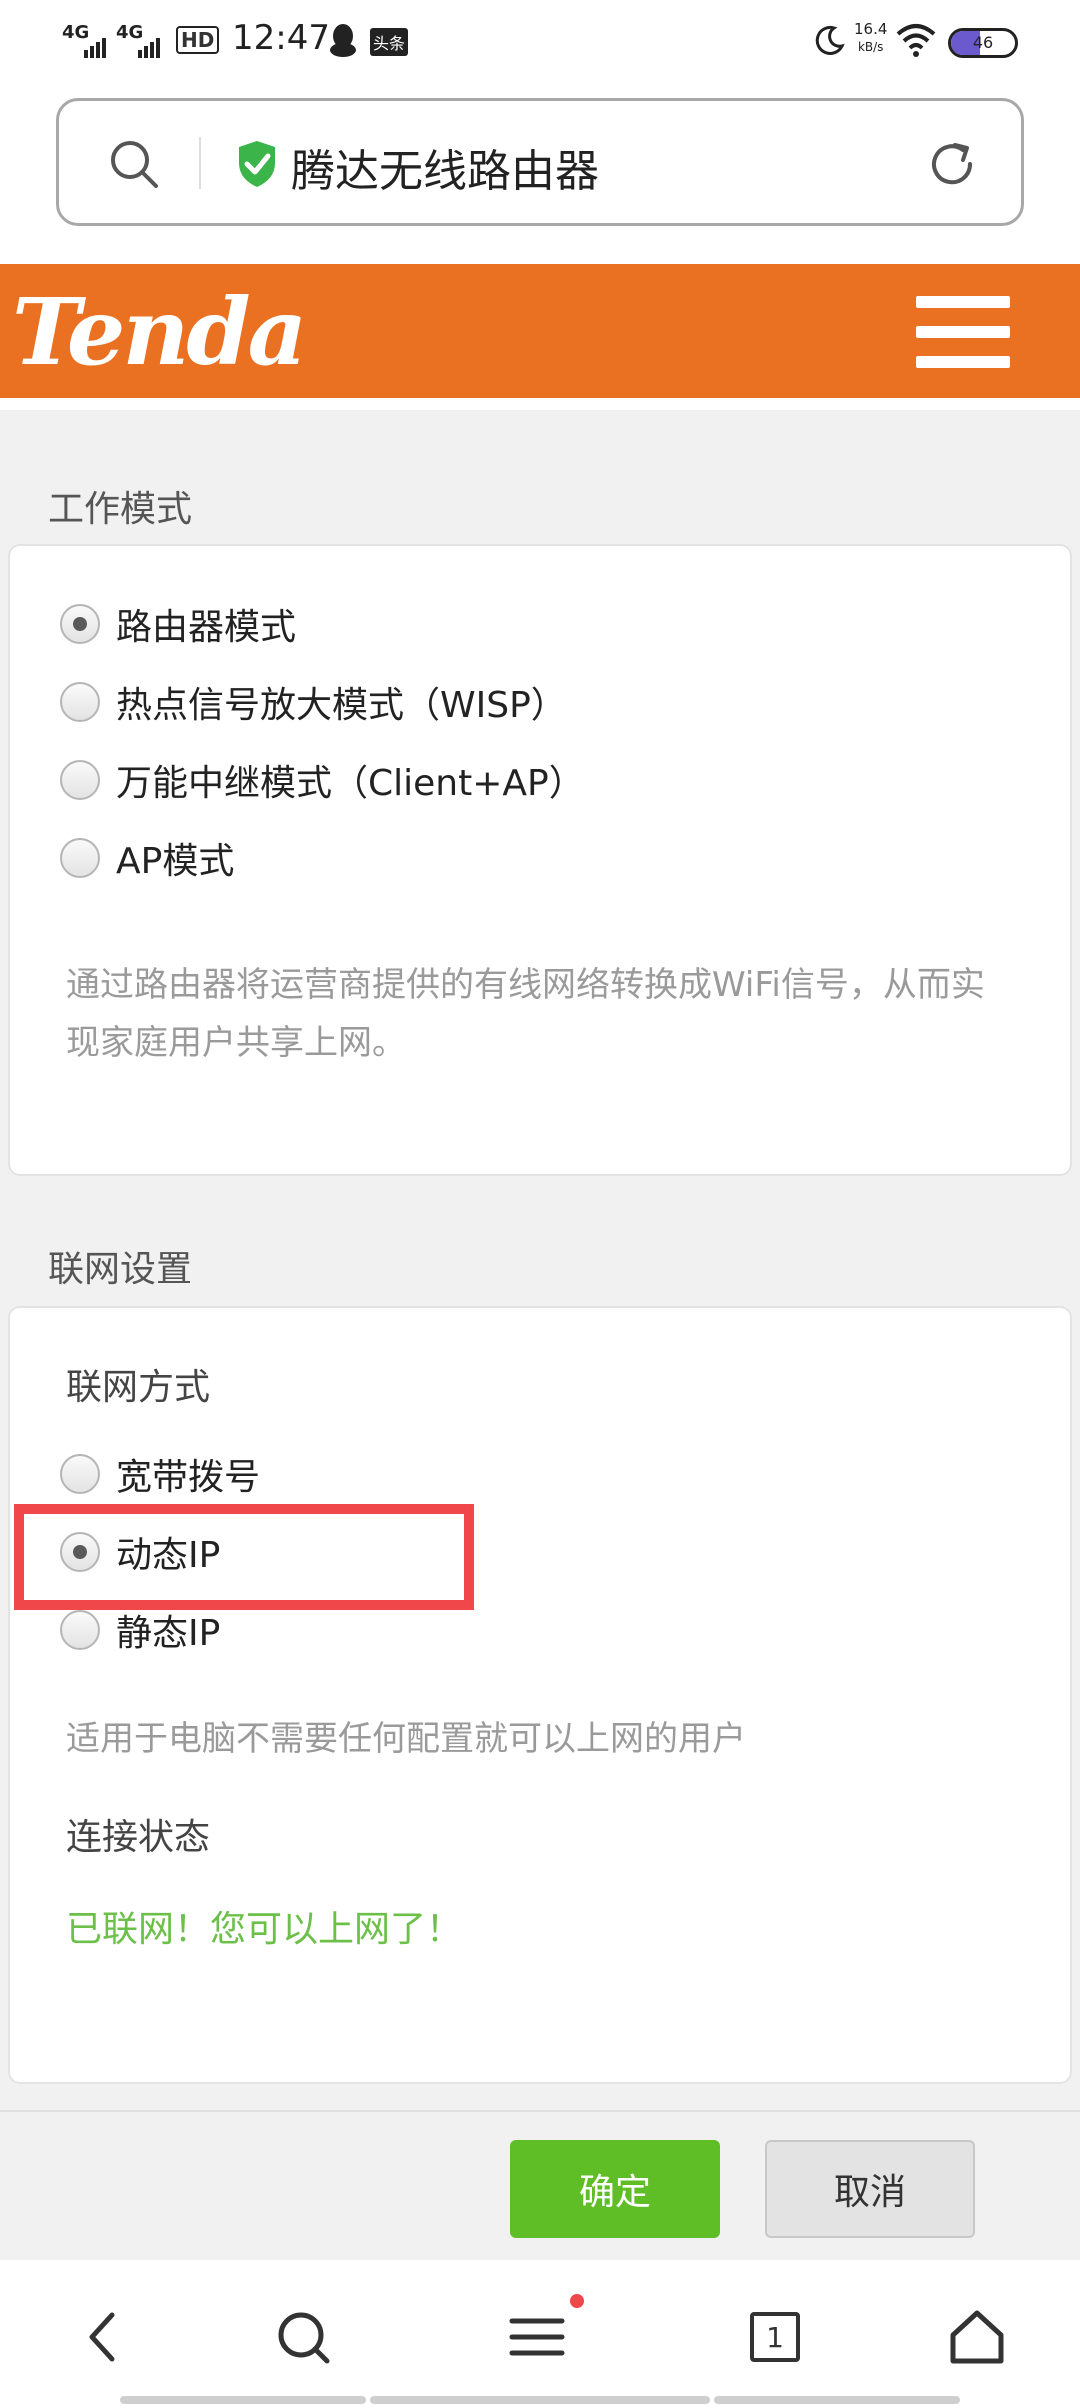 The image size is (1080, 2408). Describe the element at coordinates (80, 624) in the screenshot. I see `radio-button-checked` at that location.